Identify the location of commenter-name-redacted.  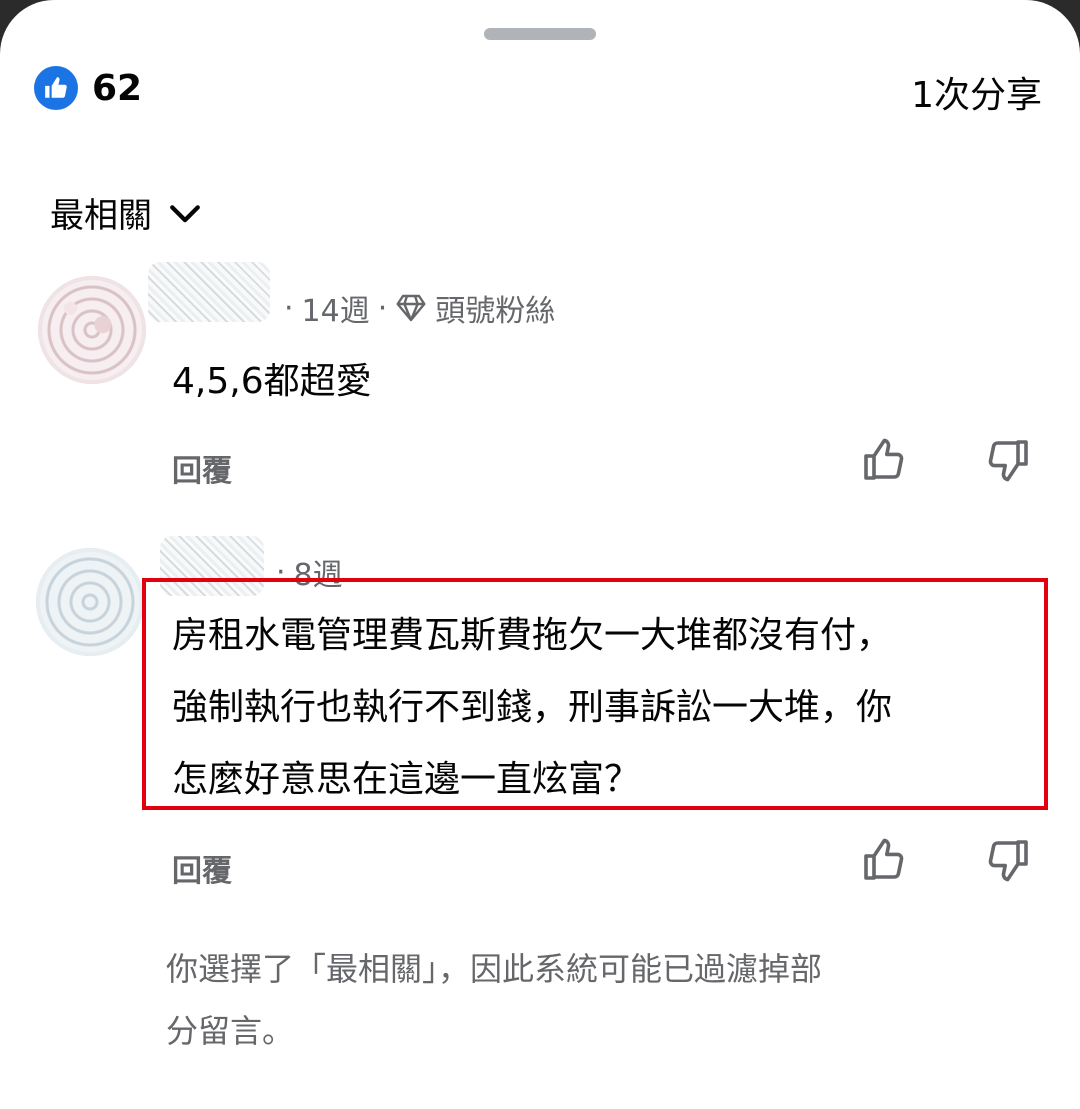
(209, 292).